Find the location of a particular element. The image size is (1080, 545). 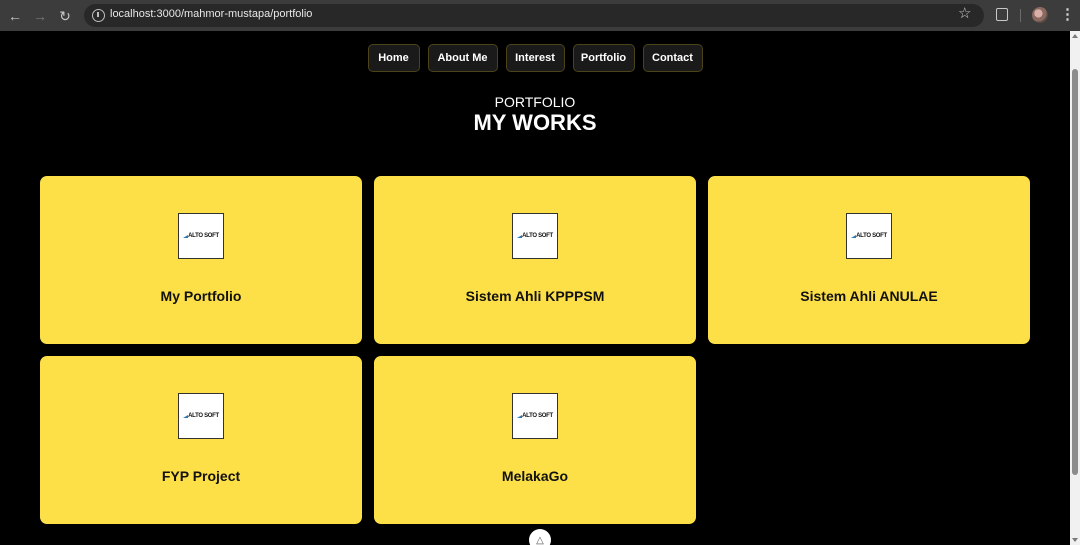

scrollbar is located at coordinates (1075, 288).